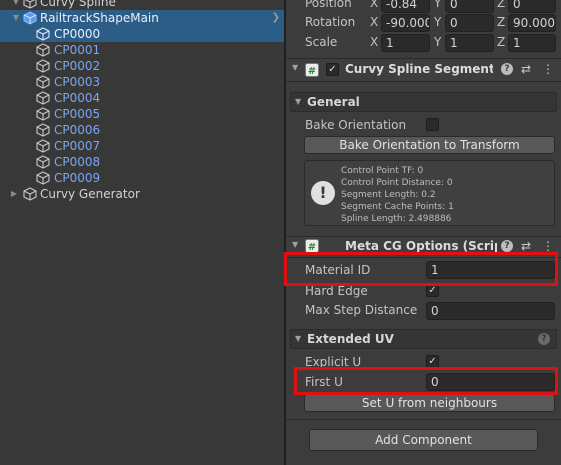 The height and width of the screenshot is (465, 561). Describe the element at coordinates (77, 98) in the screenshot. I see `hierarchy-item-label: CP0004` at that location.